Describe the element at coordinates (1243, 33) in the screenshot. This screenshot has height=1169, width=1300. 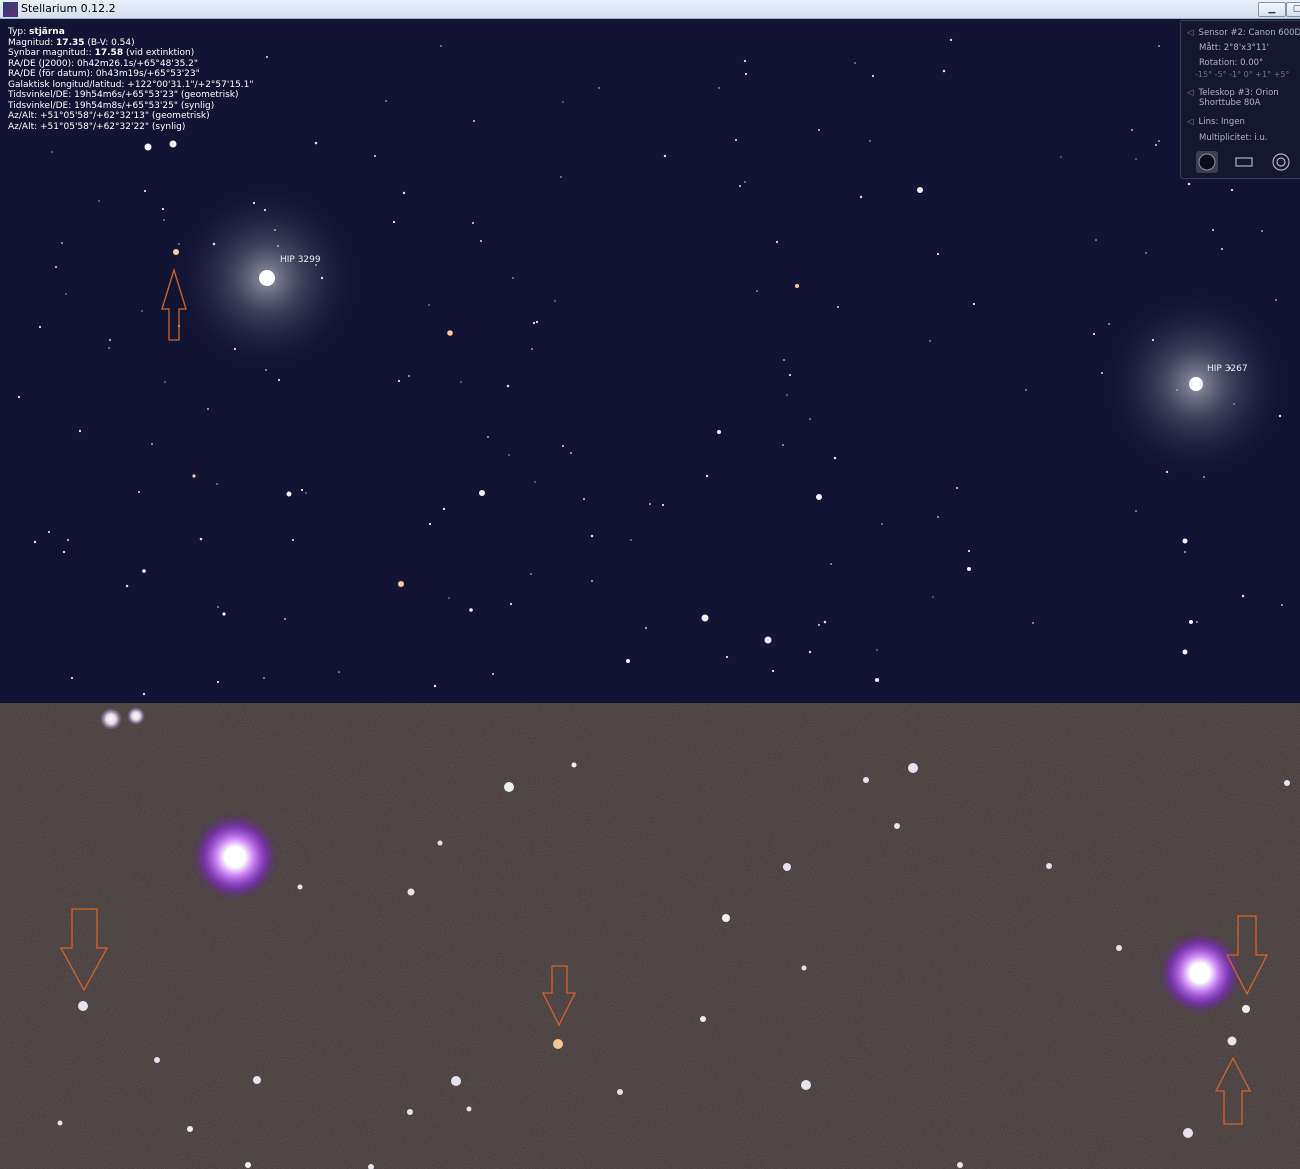
I see `sensor-row: ◁ Sensor #2: Canon 600D` at that location.